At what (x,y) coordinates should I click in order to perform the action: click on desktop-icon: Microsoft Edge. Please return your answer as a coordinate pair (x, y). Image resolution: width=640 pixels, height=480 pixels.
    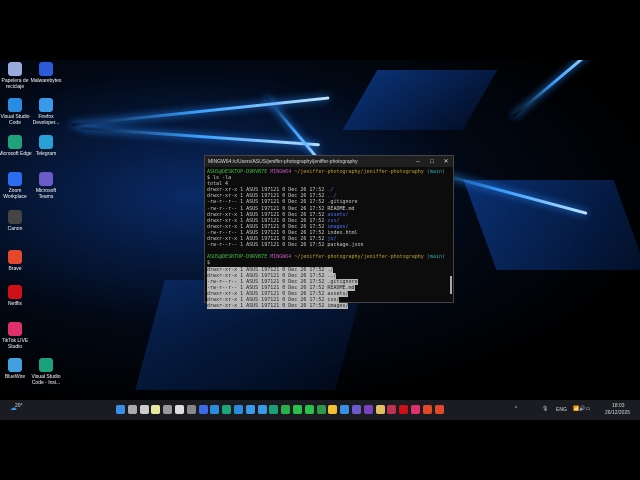
    Looking at the image, I should click on (16, 146).